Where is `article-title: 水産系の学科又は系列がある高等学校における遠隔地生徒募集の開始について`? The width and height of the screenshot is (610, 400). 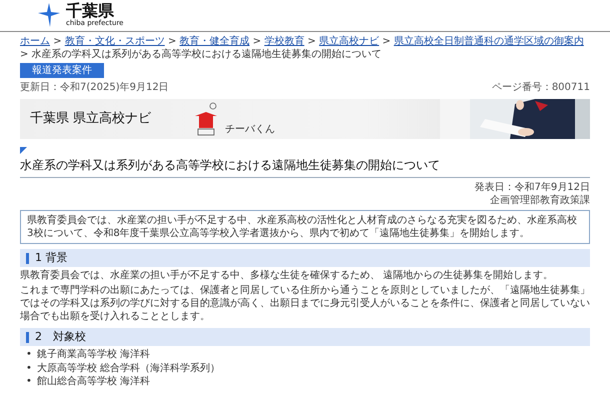
article-title: 水産系の学科又は系列がある高等学校における遠隔地生徒募集の開始について is located at coordinates (230, 166).